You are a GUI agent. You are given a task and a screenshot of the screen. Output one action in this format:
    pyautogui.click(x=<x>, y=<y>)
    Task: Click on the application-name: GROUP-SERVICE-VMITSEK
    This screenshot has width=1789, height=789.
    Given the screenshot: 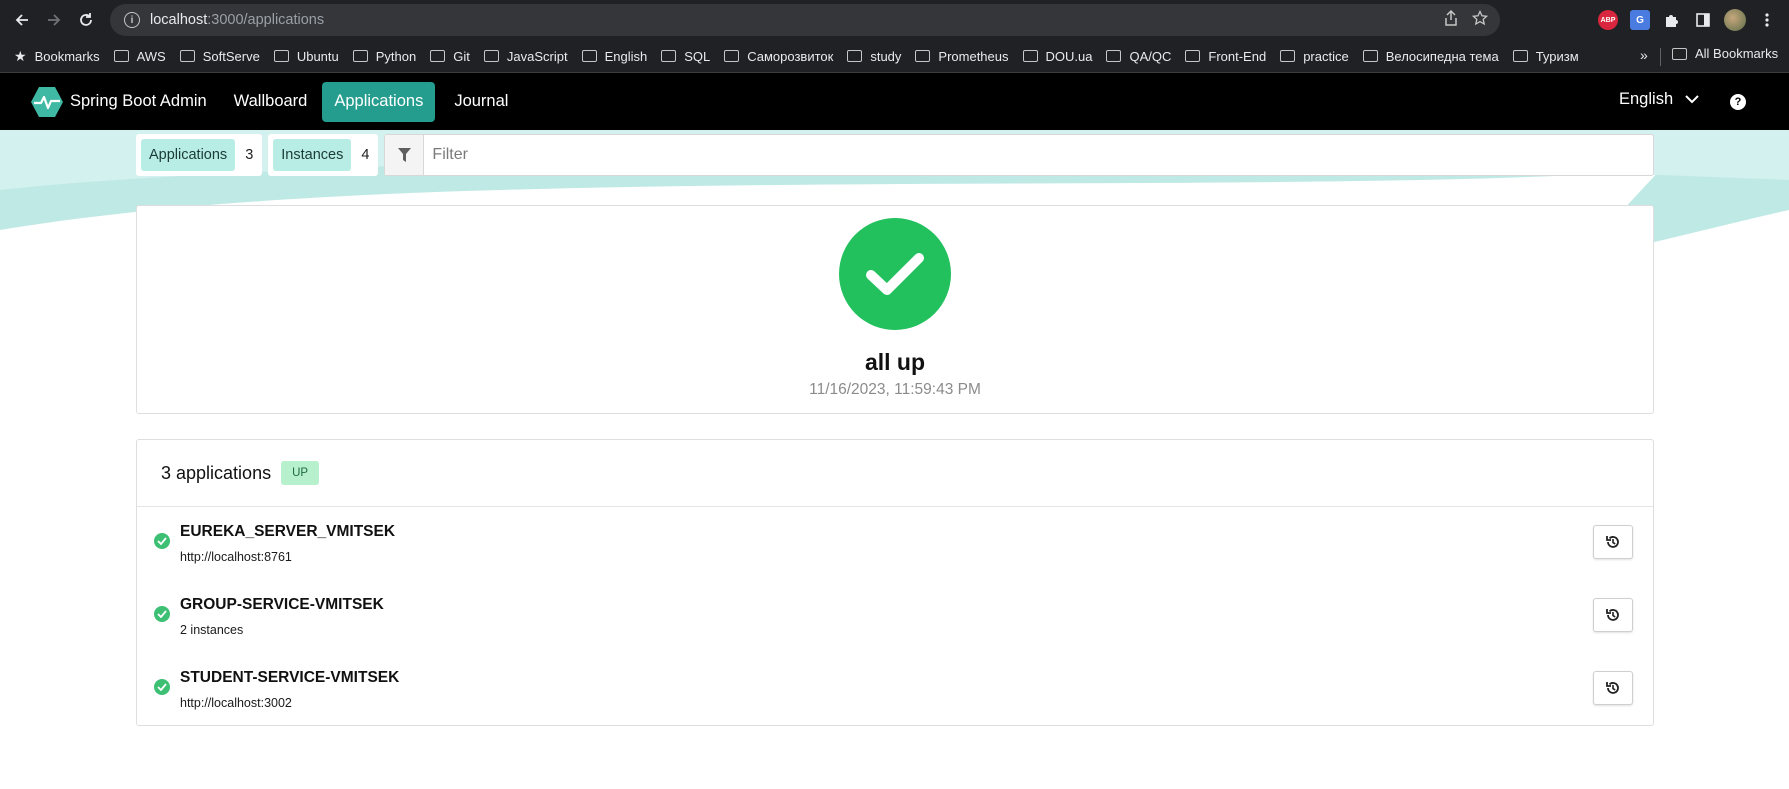 What is the action you would take?
    pyautogui.click(x=282, y=604)
    